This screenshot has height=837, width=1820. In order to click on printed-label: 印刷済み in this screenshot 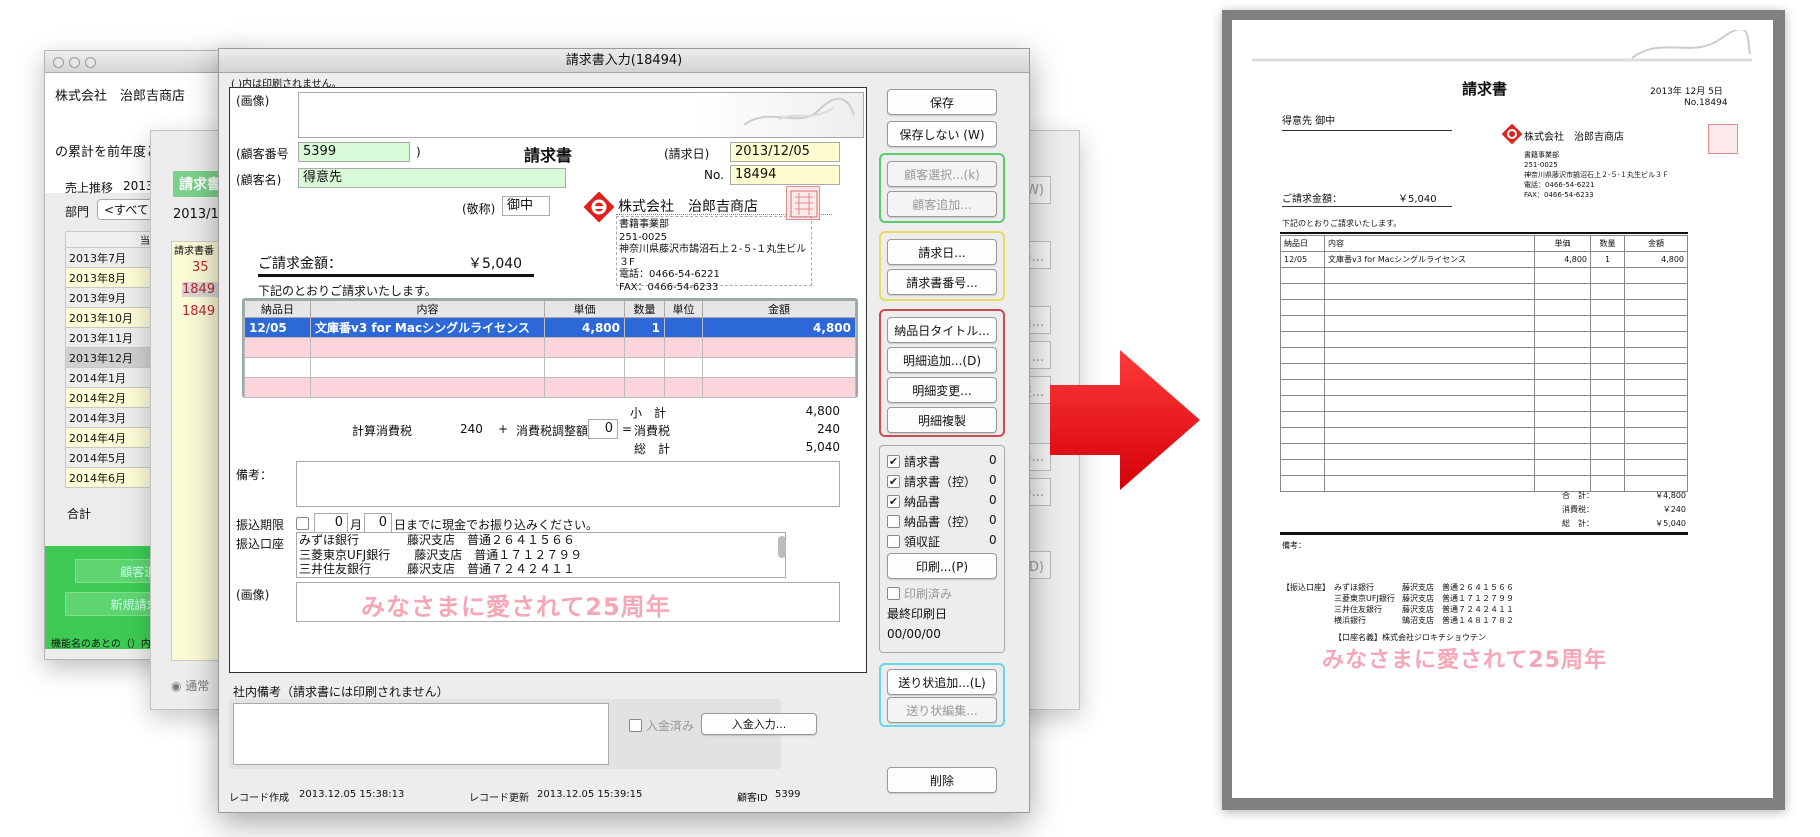, I will do `click(928, 594)`.